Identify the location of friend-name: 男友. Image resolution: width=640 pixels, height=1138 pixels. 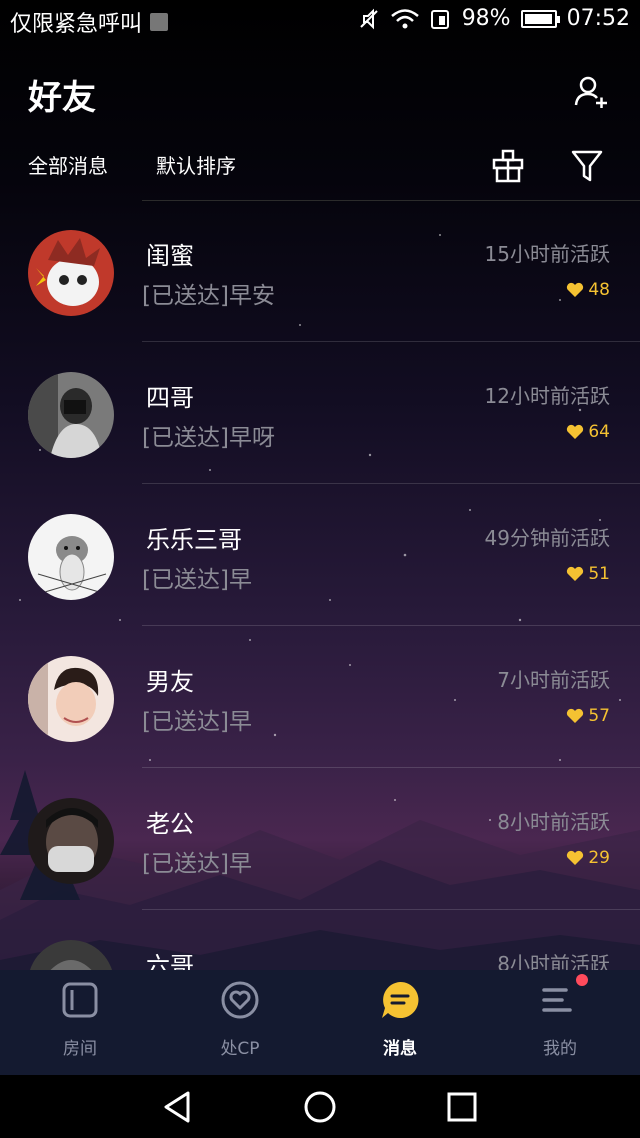
(170, 682).